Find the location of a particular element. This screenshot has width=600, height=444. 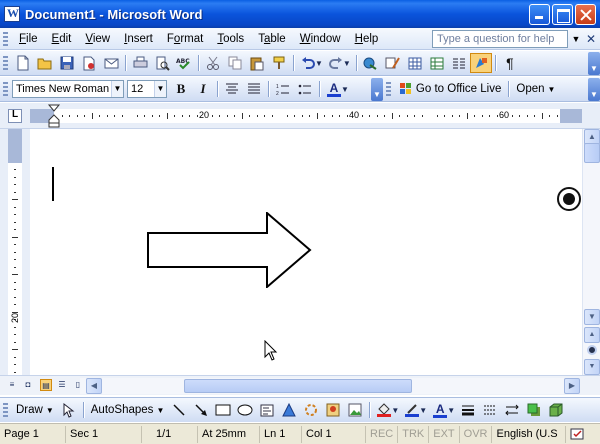

status-trk: TRK is located at coordinates (414, 434).